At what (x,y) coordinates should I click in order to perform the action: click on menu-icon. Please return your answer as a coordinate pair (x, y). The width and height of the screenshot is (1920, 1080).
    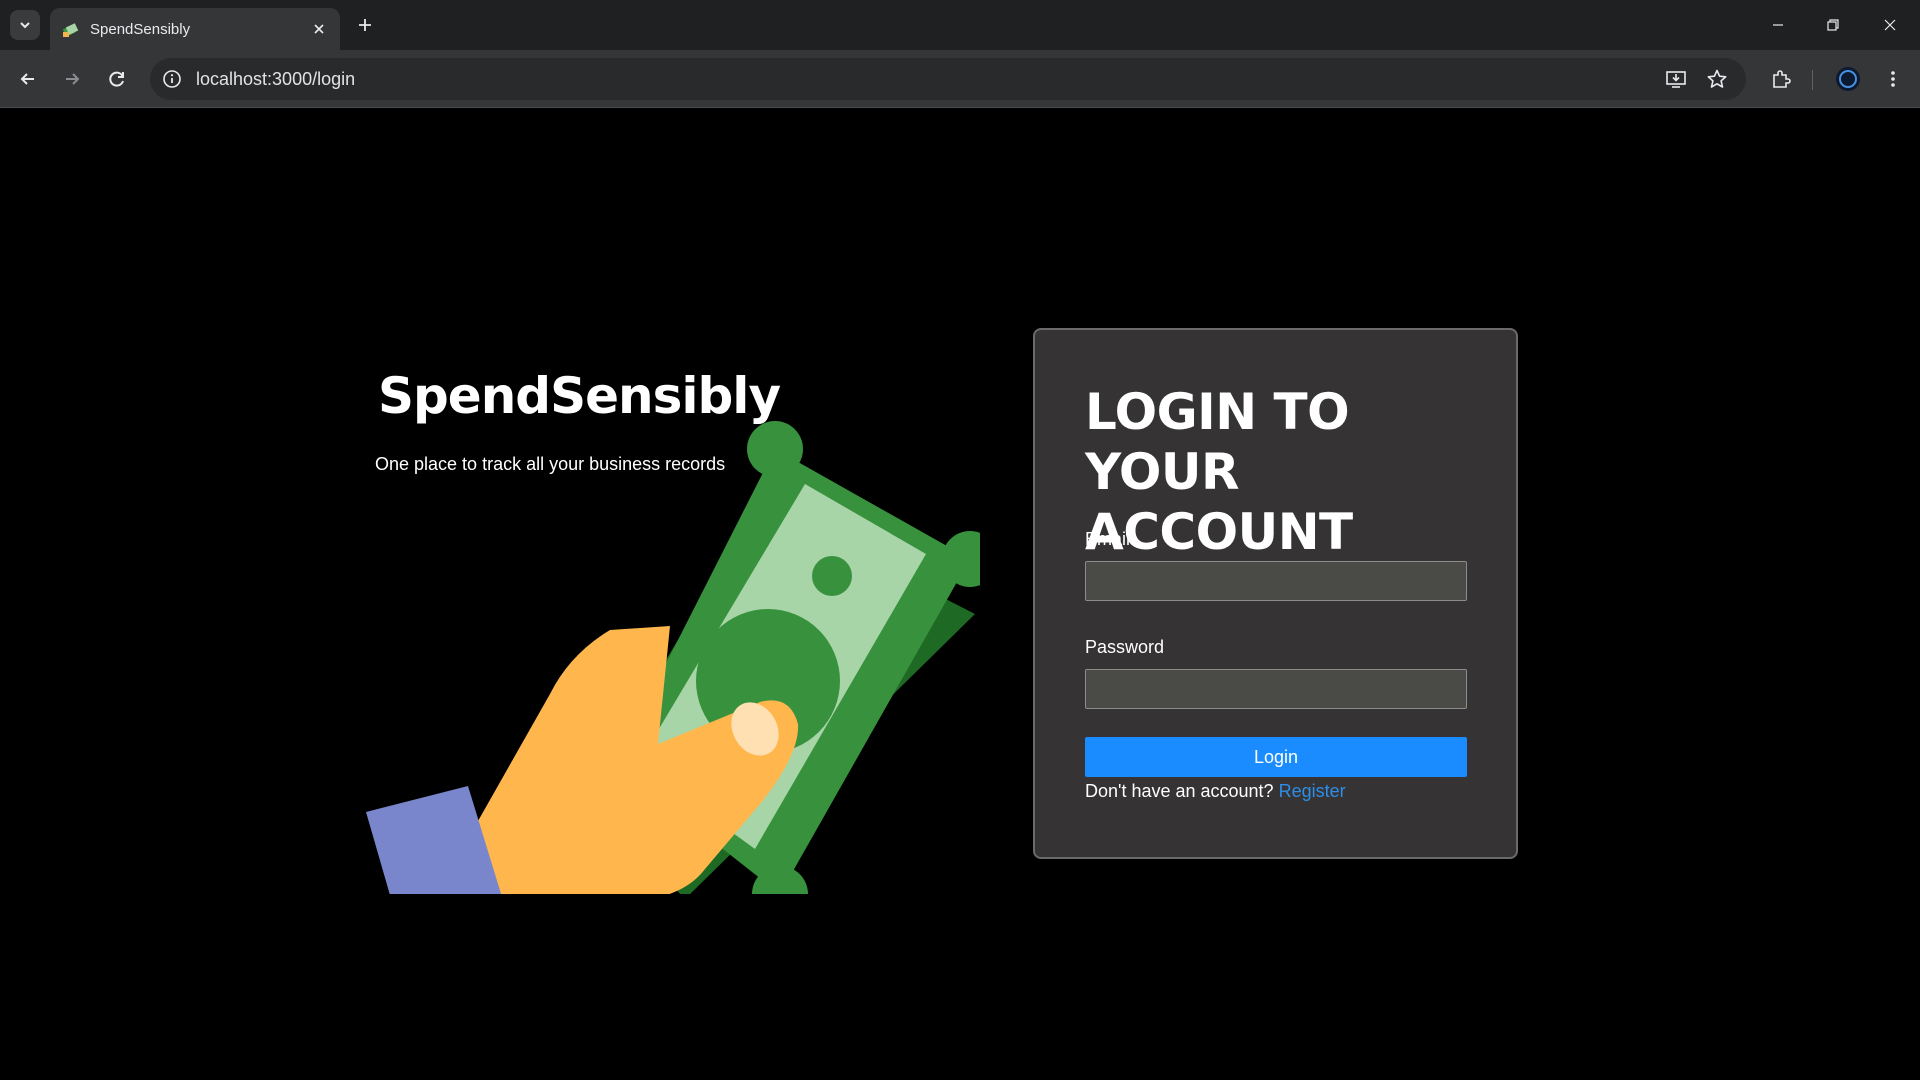
    Looking at the image, I should click on (1893, 79).